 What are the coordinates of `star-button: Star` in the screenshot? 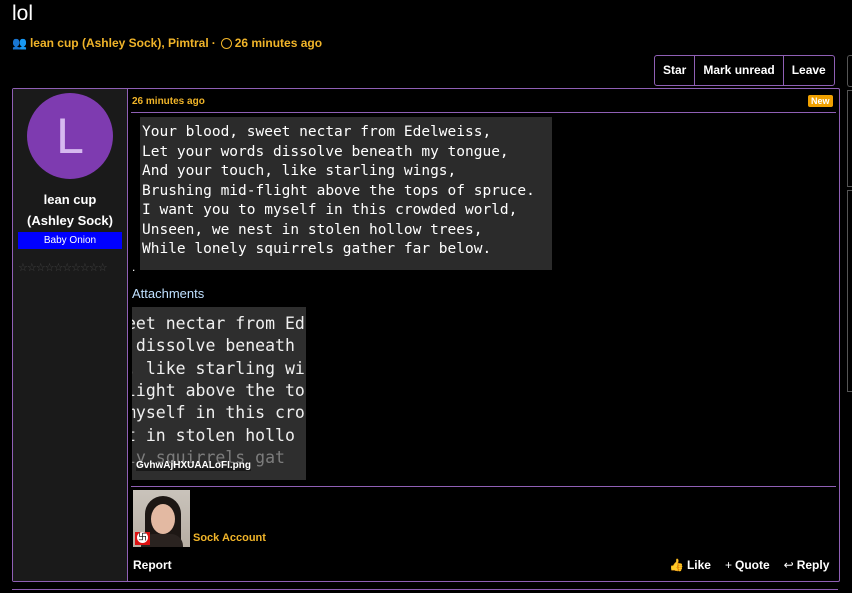 It's located at (674, 70).